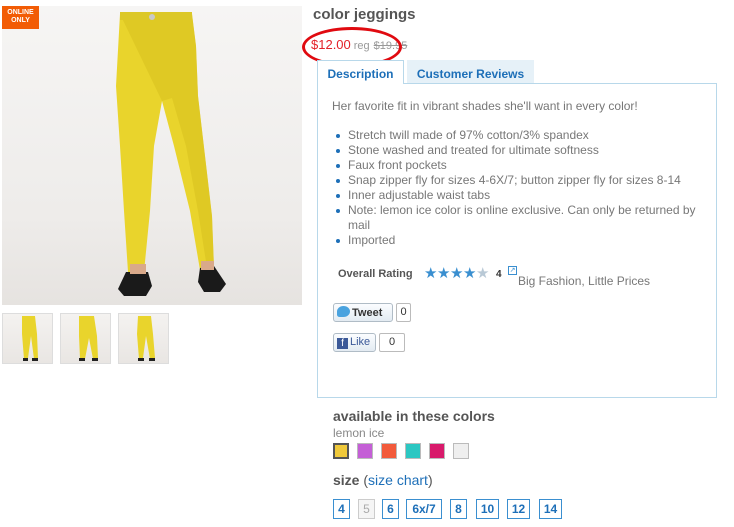 The height and width of the screenshot is (527, 734). What do you see at coordinates (424, 509) in the screenshot?
I see `size-option-6x7: 6x/7` at bounding box center [424, 509].